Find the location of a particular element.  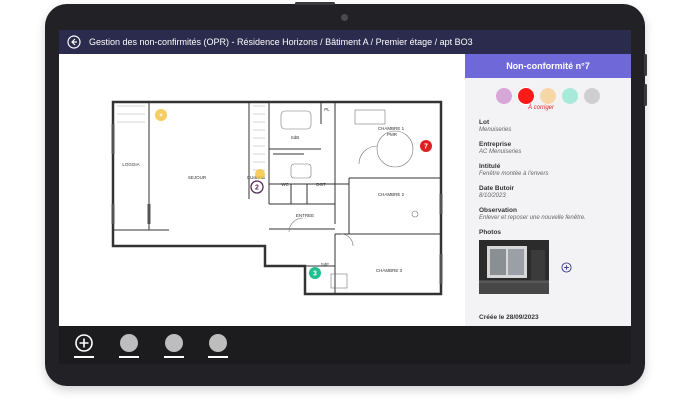

status-selector is located at coordinates (548, 96).